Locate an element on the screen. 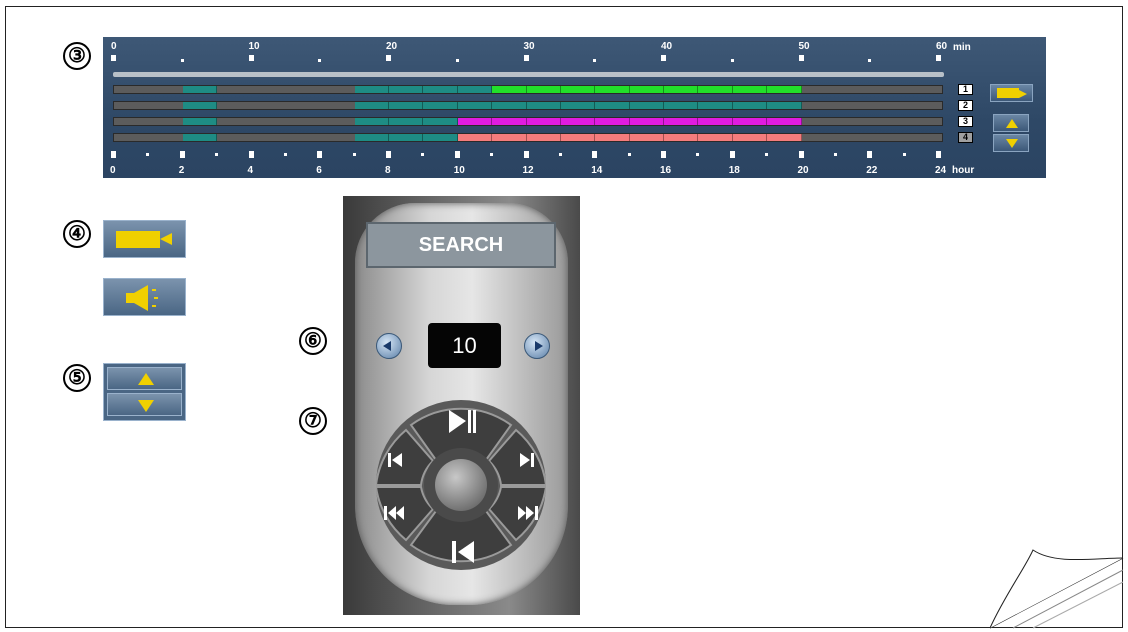 The image size is (1128, 632). playback-dpad is located at coordinates (461, 485).